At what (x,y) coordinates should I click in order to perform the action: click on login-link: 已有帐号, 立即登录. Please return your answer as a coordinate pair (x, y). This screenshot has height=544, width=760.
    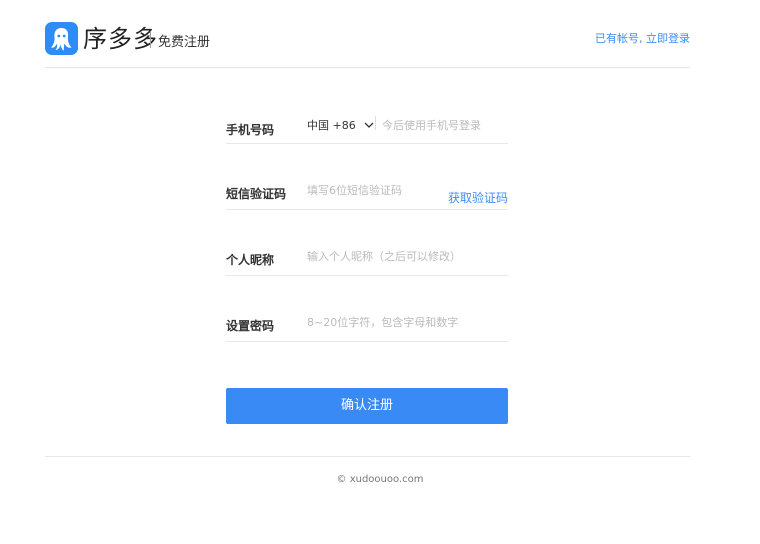
    Looking at the image, I should click on (642, 38).